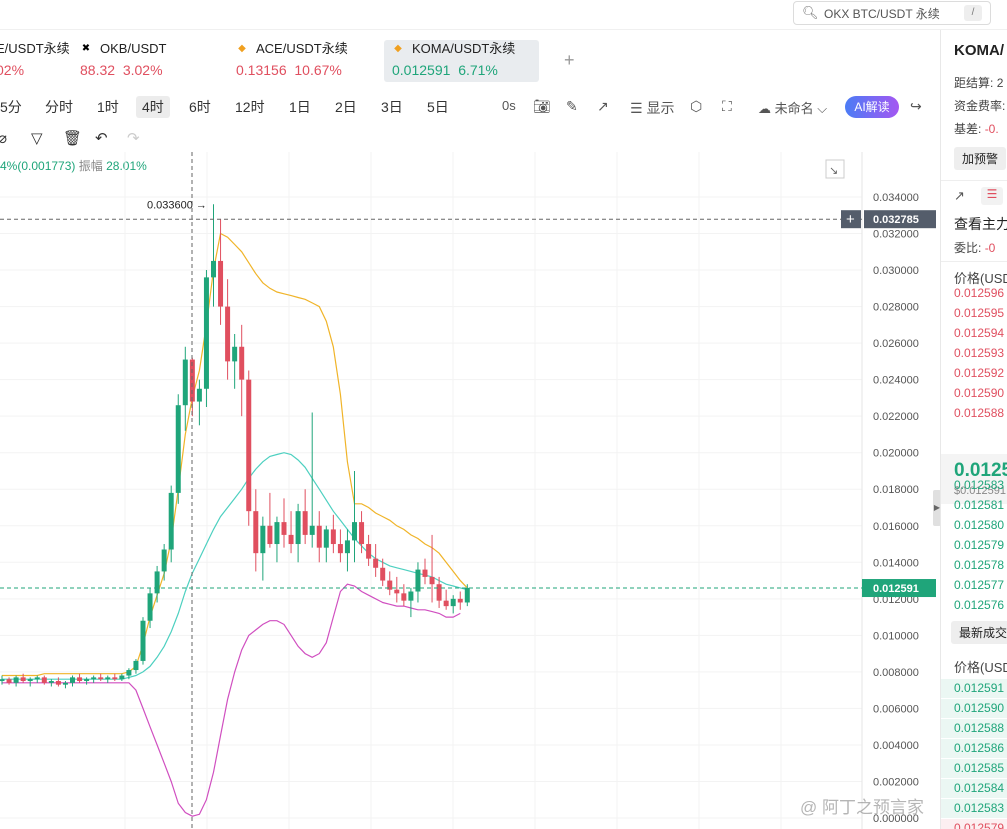  Describe the element at coordinates (421, 70) in the screenshot. I see `ticker-price: 0.012591` at that location.